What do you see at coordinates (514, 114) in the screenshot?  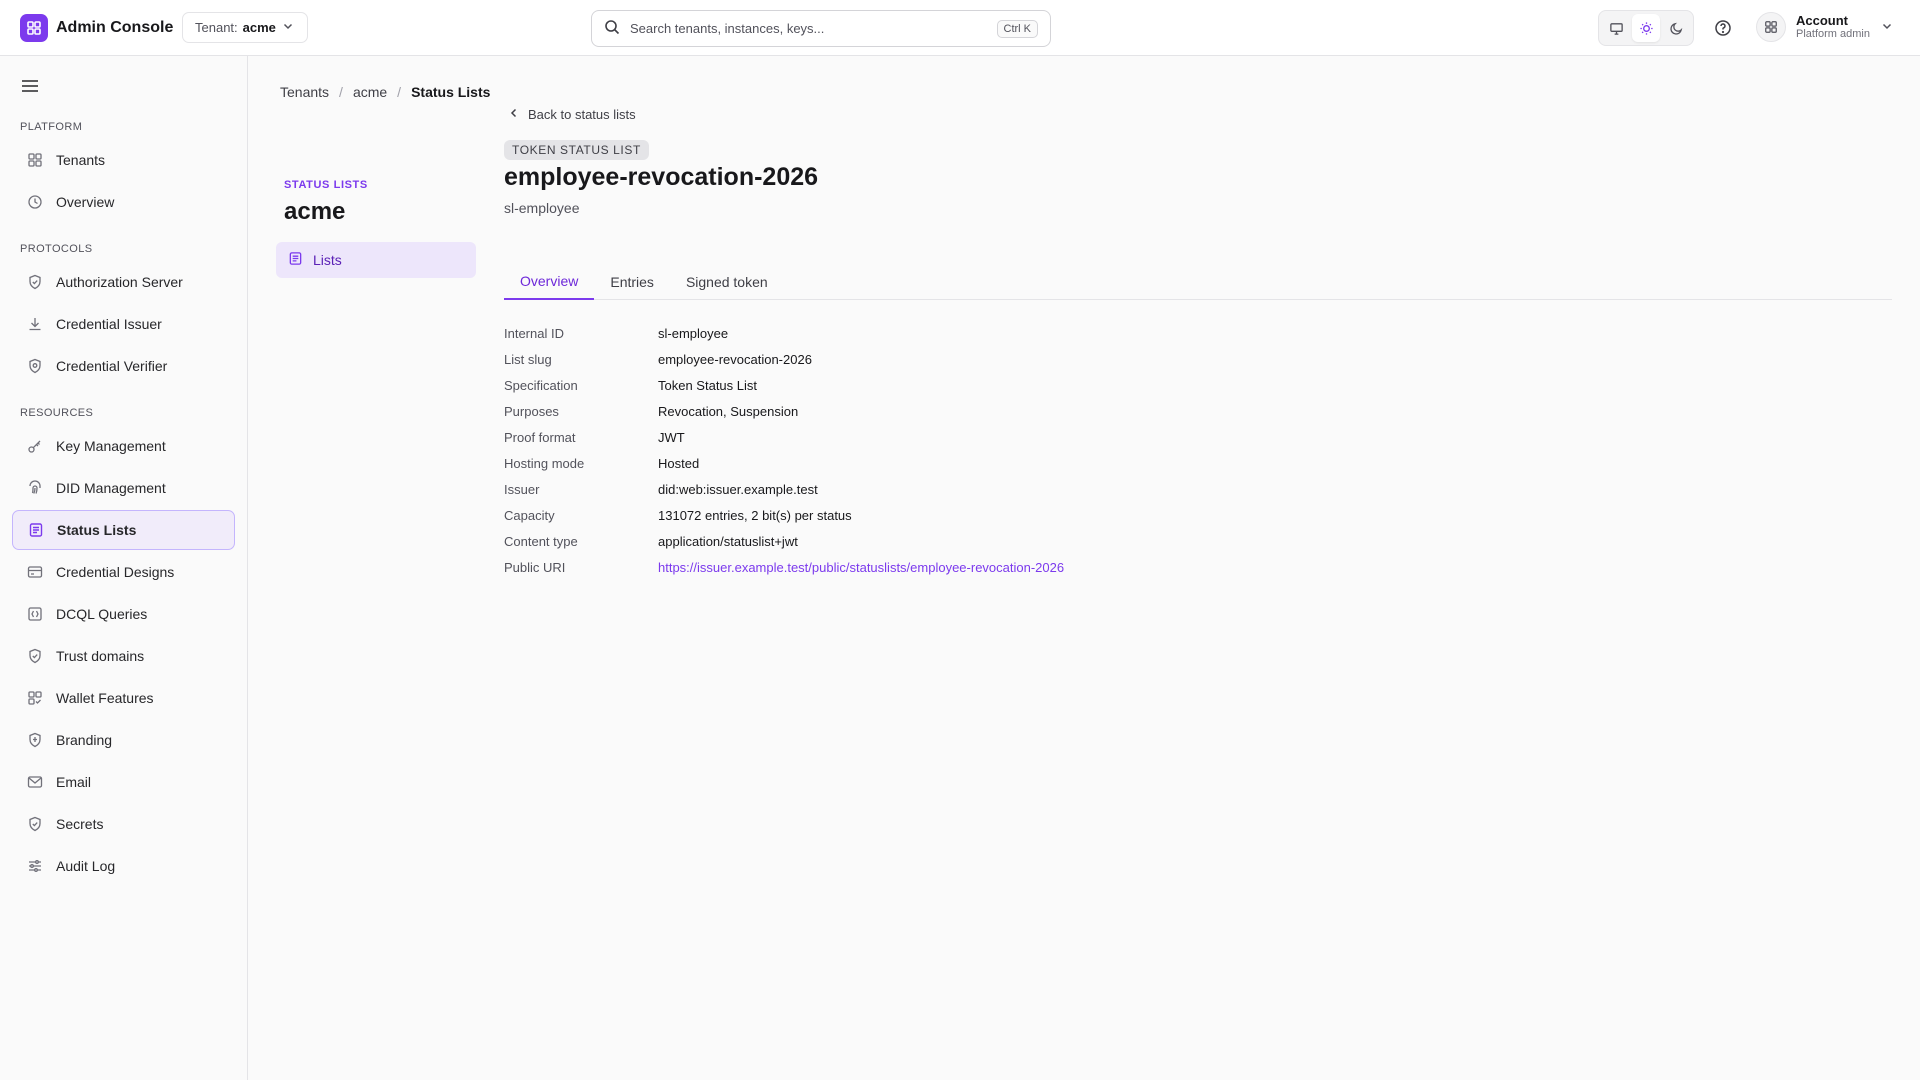 I see `chevron-left-icon` at bounding box center [514, 114].